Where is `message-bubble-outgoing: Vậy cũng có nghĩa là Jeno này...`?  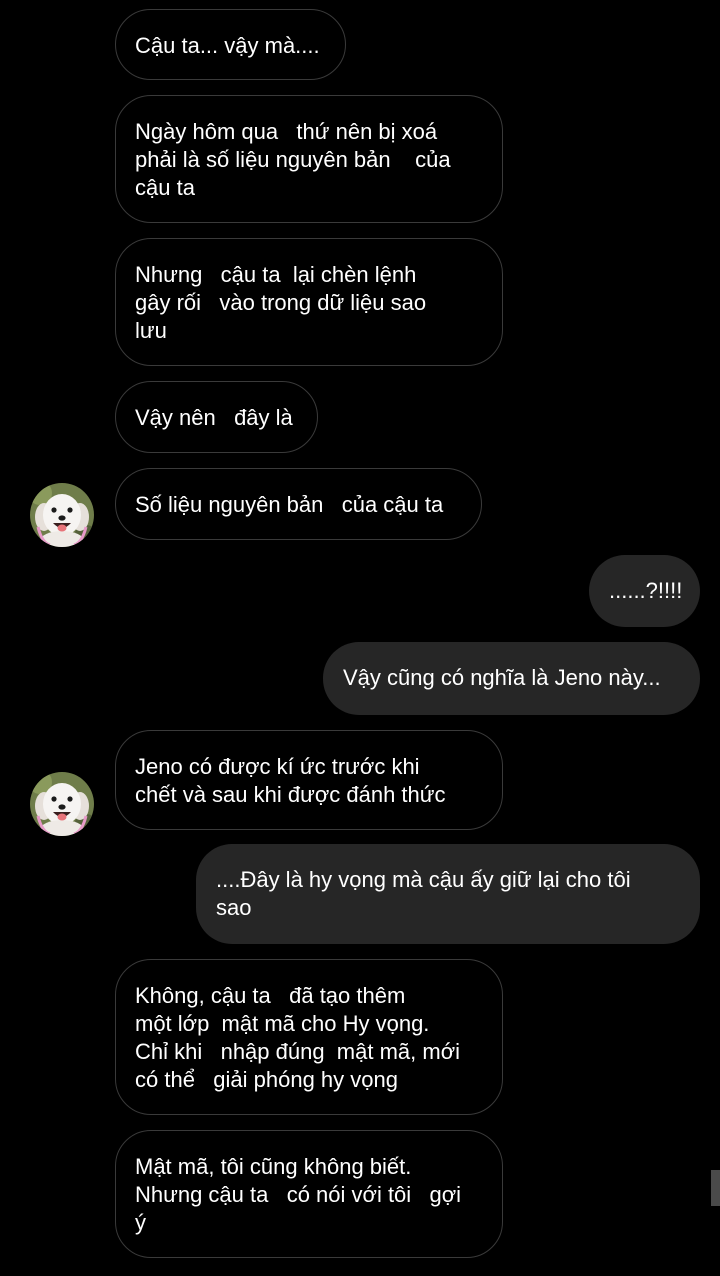
message-bubble-outgoing: Vậy cũng có nghĩa là Jeno này... is located at coordinates (511, 678).